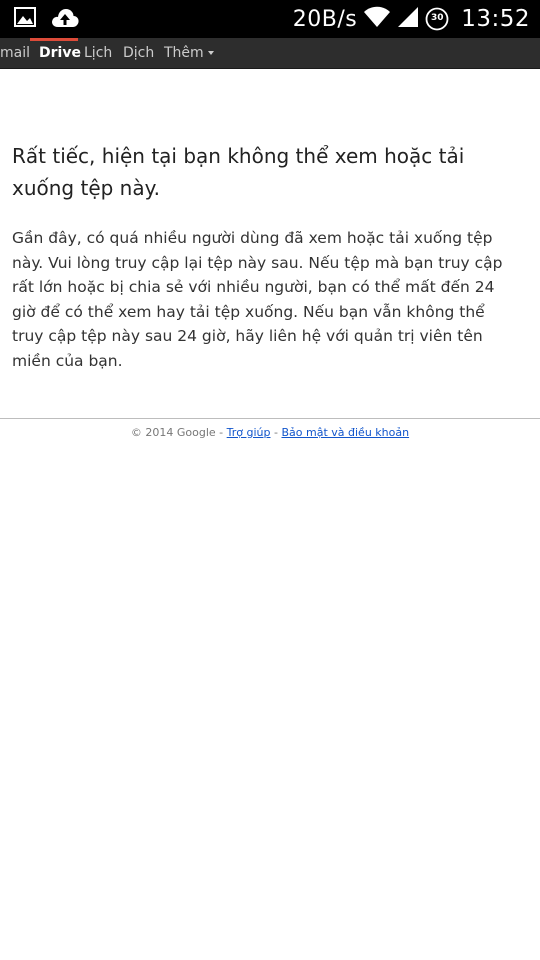  What do you see at coordinates (495, 19) in the screenshot?
I see `clock: 13:52` at bounding box center [495, 19].